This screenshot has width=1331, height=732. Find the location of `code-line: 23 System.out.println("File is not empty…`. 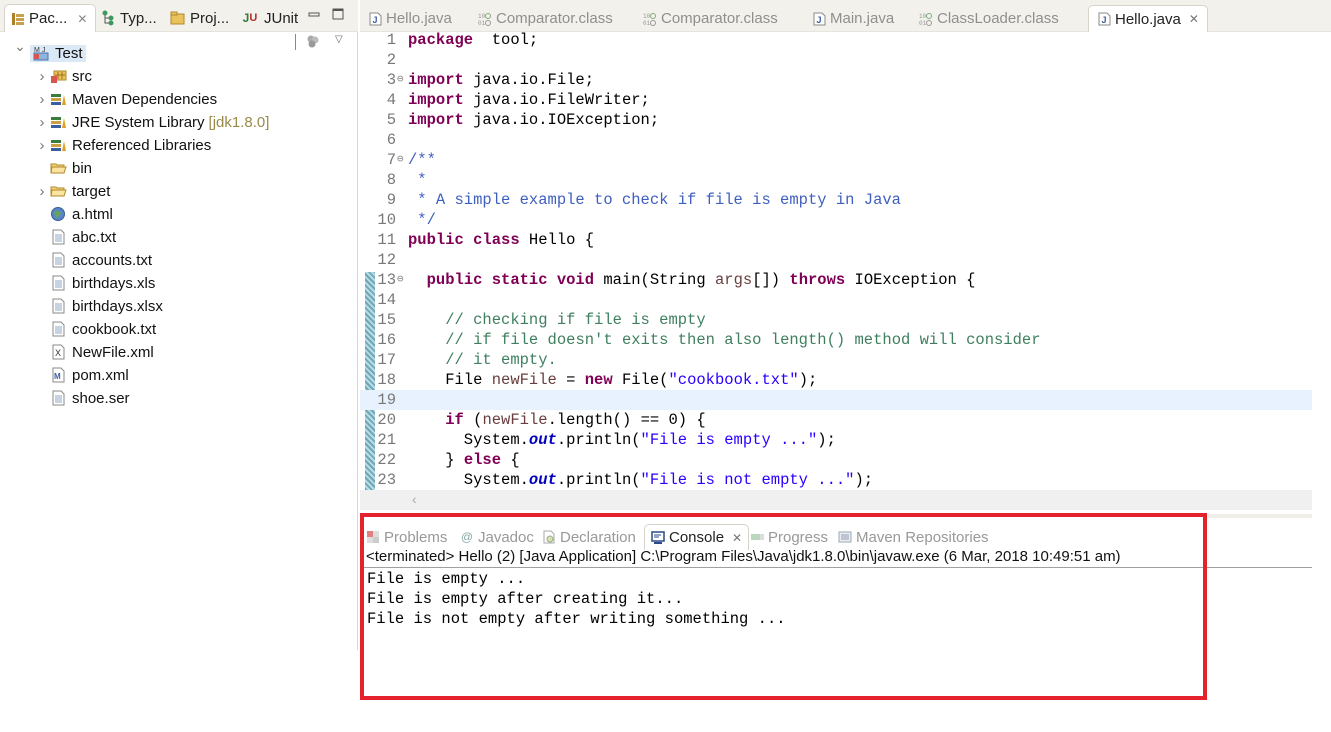

code-line: 23 System.out.println("File is not empty… is located at coordinates (836, 480).